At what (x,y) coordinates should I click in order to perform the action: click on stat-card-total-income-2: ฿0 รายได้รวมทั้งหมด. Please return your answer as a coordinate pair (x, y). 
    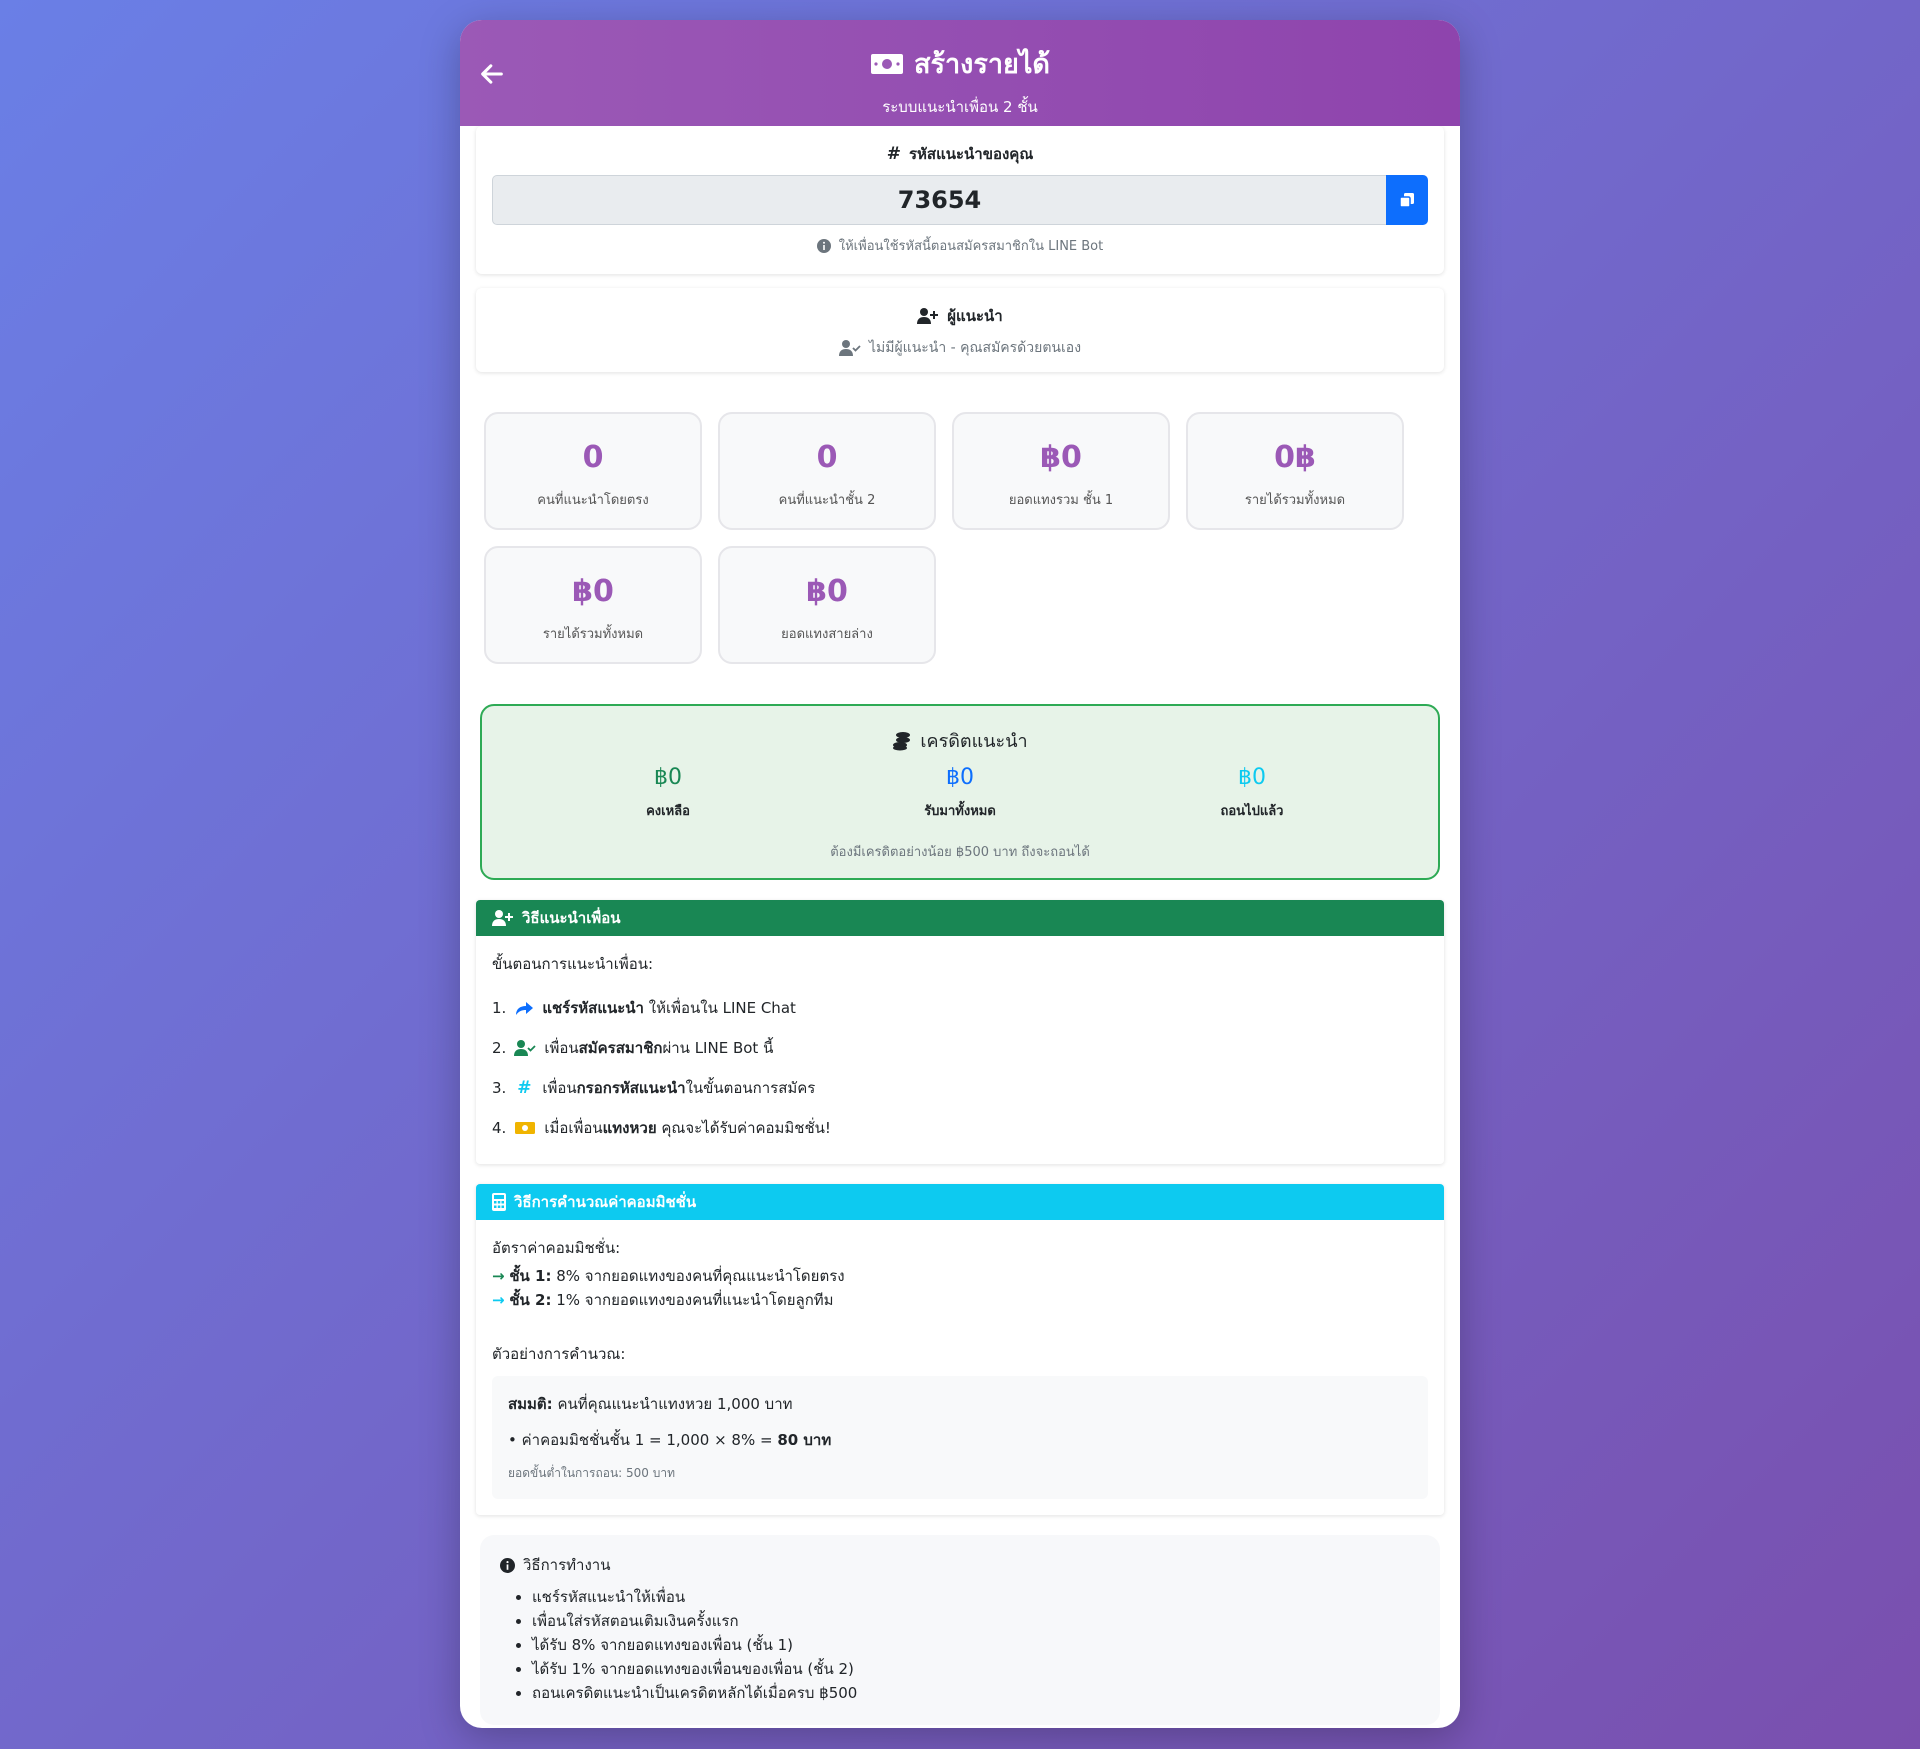
    Looking at the image, I should click on (593, 605).